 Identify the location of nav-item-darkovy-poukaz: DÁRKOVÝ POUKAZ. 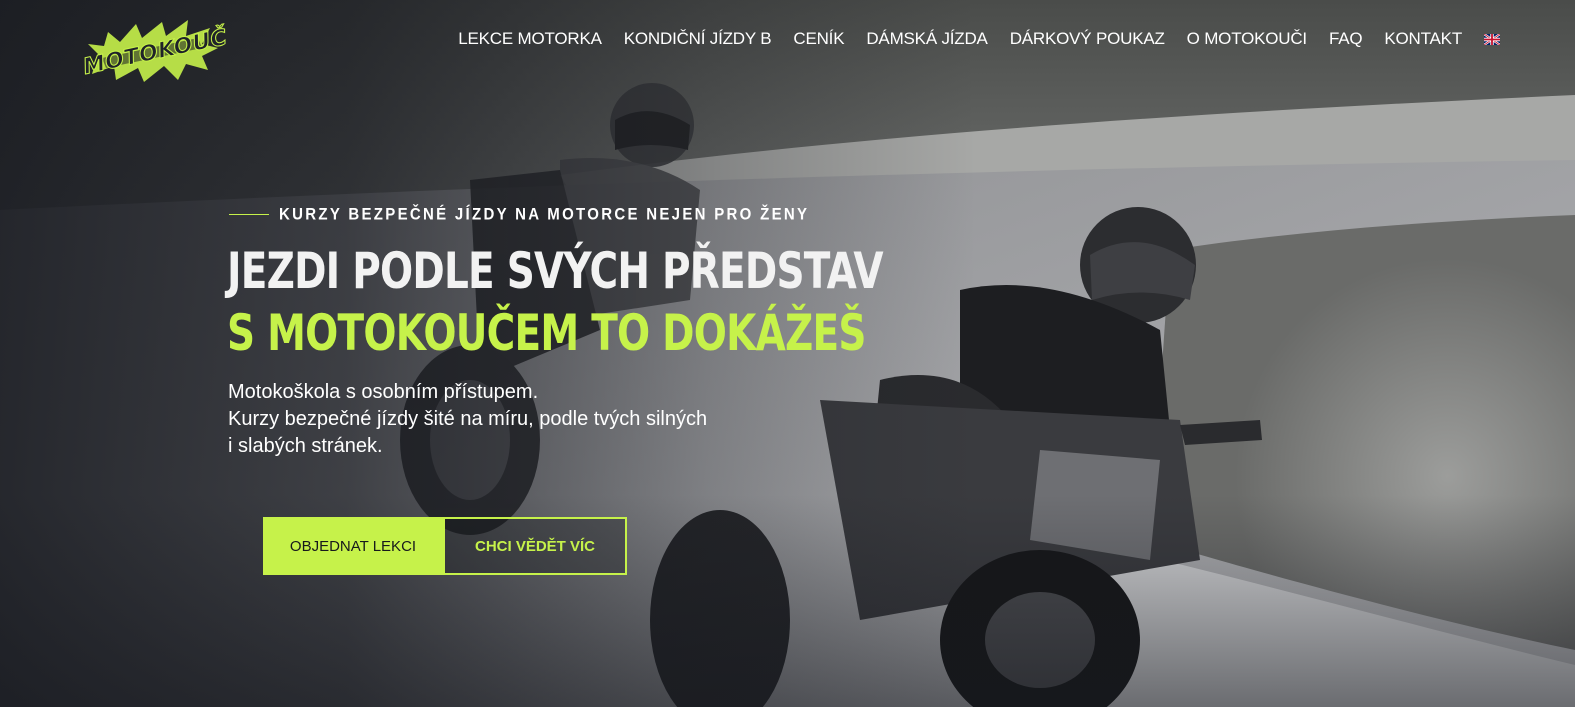
(1087, 39).